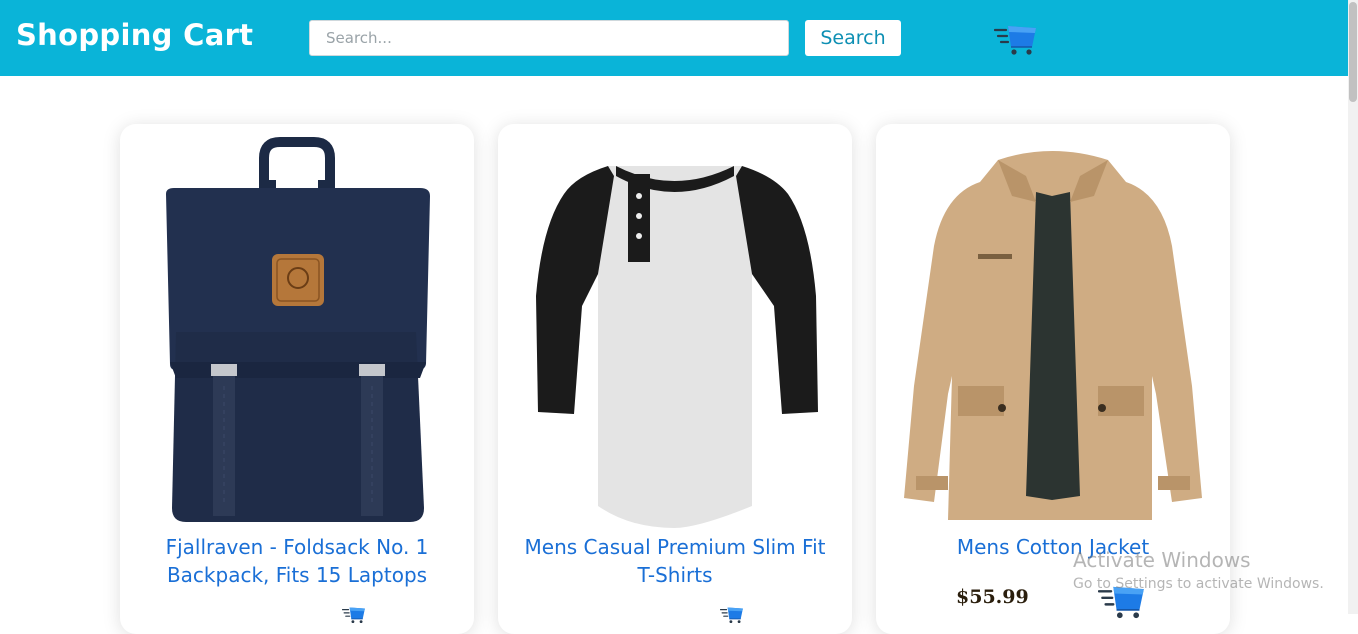 This screenshot has height=634, width=1358. What do you see at coordinates (1353, 52) in the screenshot?
I see `scrollbar-thumb` at bounding box center [1353, 52].